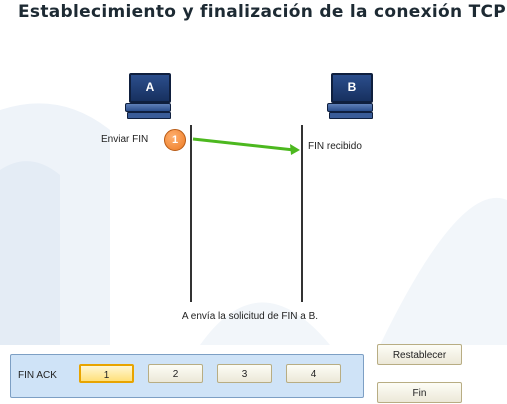 Image resolution: width=507 pixels, height=404 pixels. Describe the element at coordinates (175, 373) in the screenshot. I see `step-button-2: 2` at that location.